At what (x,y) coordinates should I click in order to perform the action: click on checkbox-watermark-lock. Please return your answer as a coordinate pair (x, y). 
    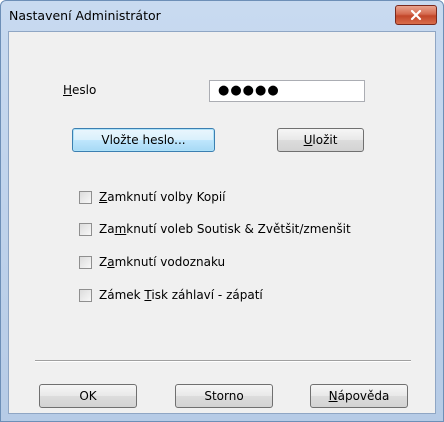
    Looking at the image, I should click on (85, 262).